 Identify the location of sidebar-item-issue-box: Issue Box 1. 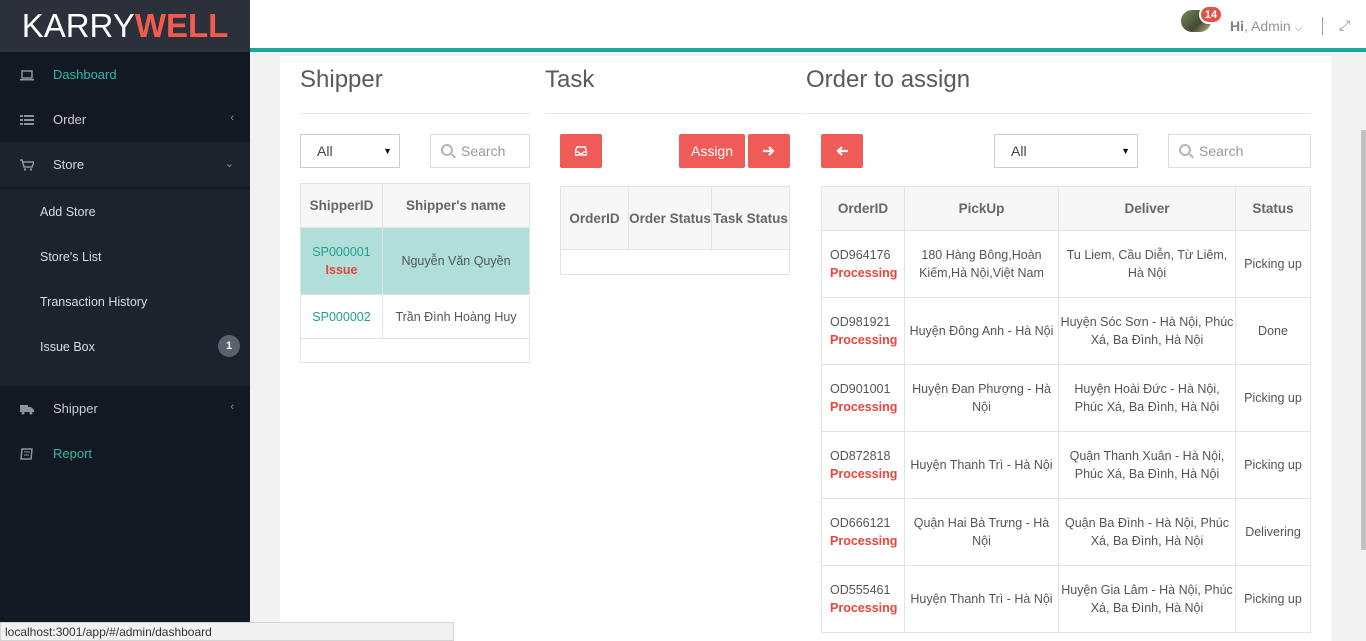
(125, 346).